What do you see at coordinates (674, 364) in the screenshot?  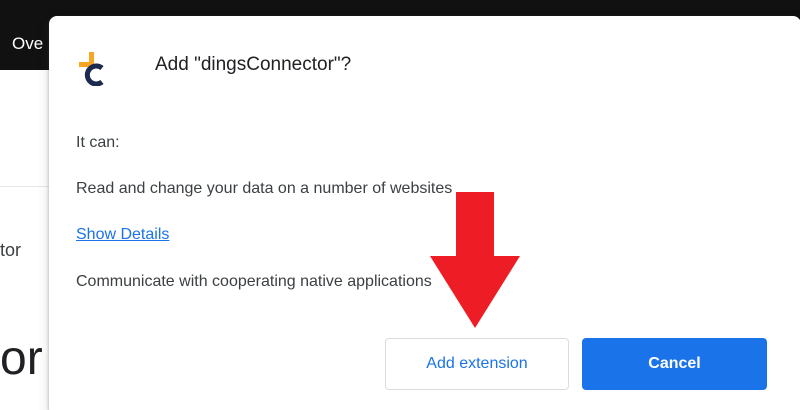 I see `cancel-button: Cancel` at bounding box center [674, 364].